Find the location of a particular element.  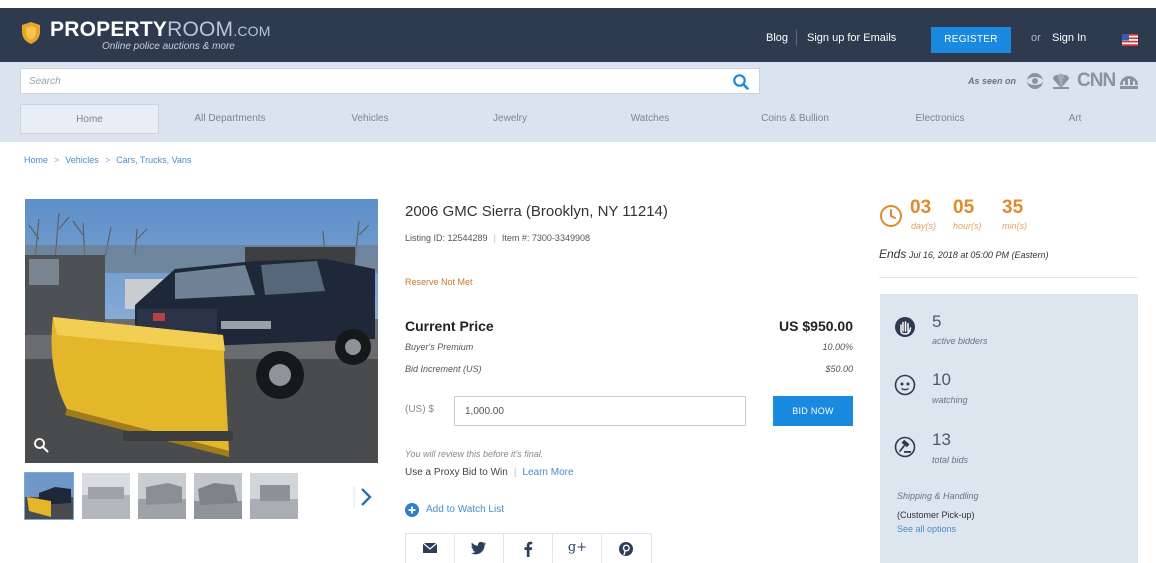

share-twitter-button is located at coordinates (479, 548).